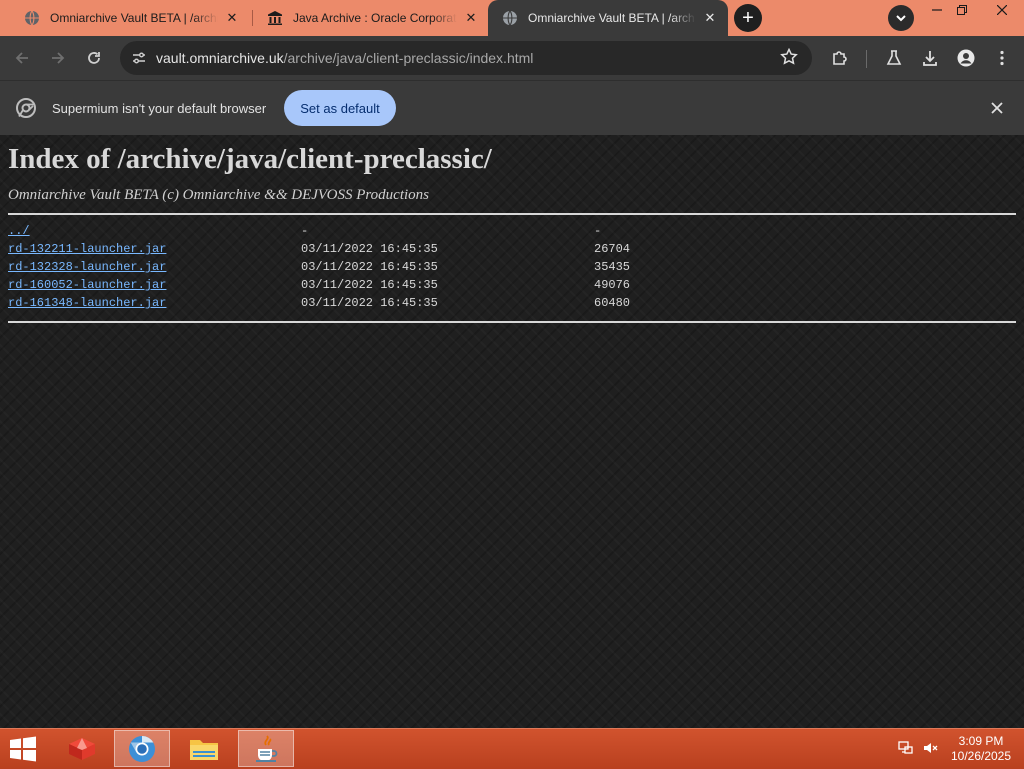  I want to click on taskbar: 3:09 PM 10/26/2025, so click(512, 748).